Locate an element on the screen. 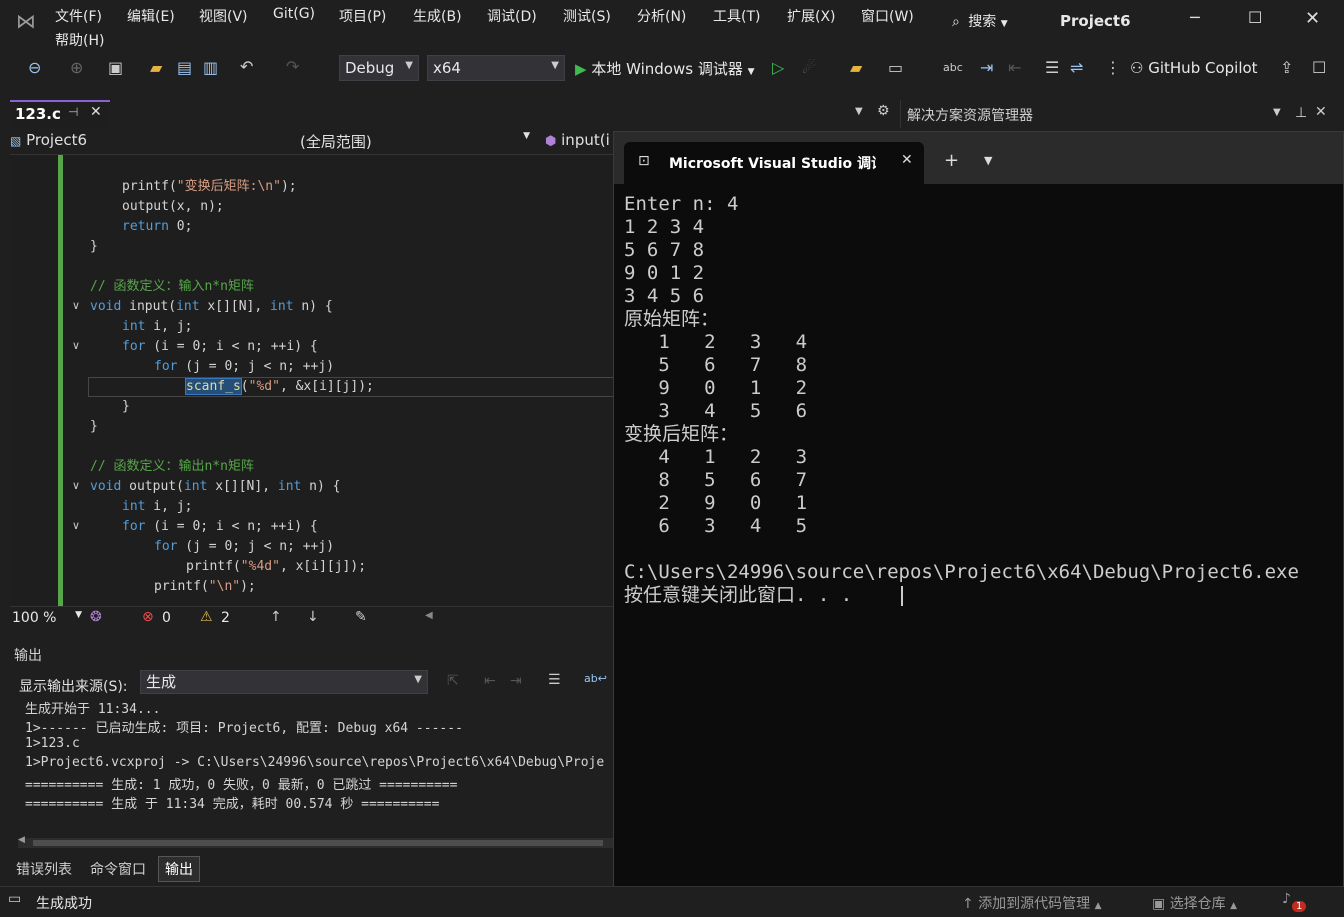  code-line: printf("\n"); is located at coordinates (173, 587).